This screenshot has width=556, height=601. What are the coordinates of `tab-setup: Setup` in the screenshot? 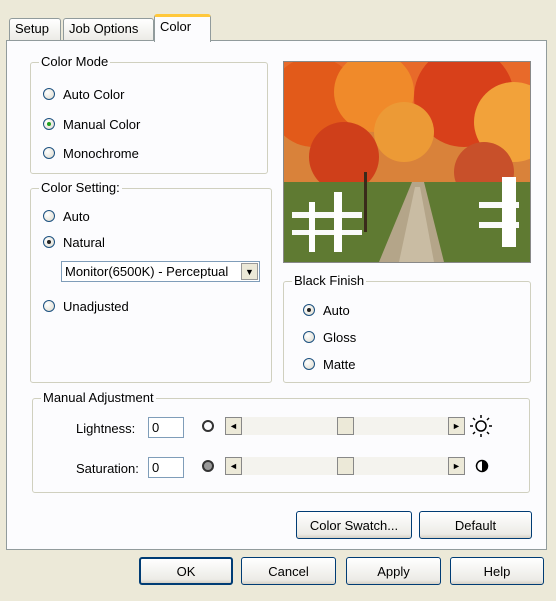 It's located at (35, 29).